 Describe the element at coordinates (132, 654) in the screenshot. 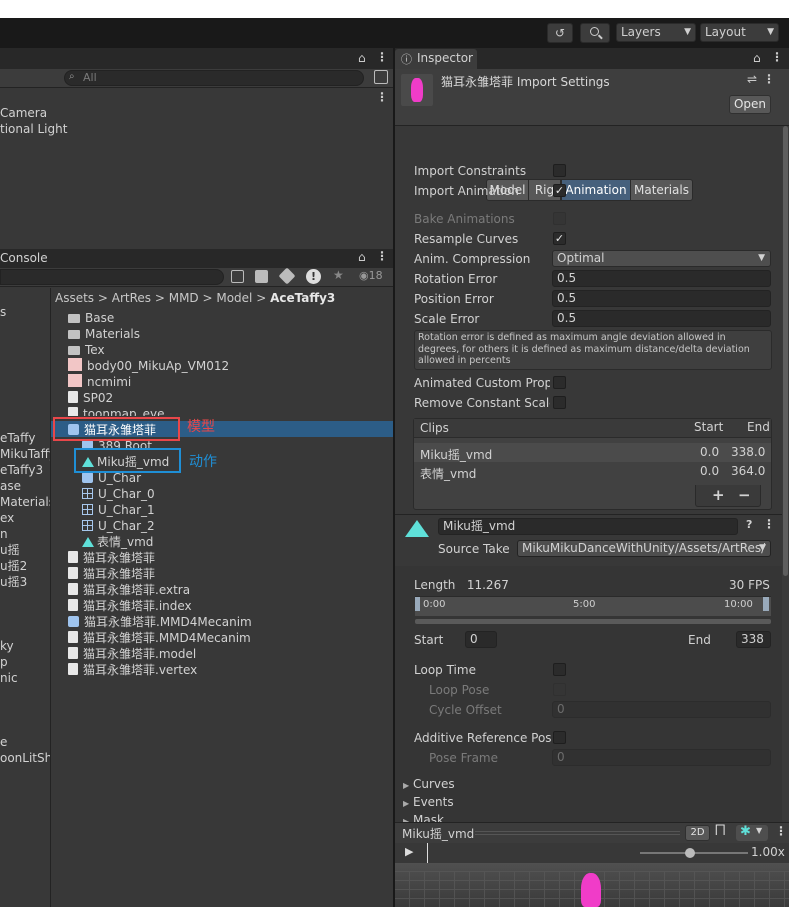

I see `asset-row: 猫耳永雏塔菲.model` at that location.